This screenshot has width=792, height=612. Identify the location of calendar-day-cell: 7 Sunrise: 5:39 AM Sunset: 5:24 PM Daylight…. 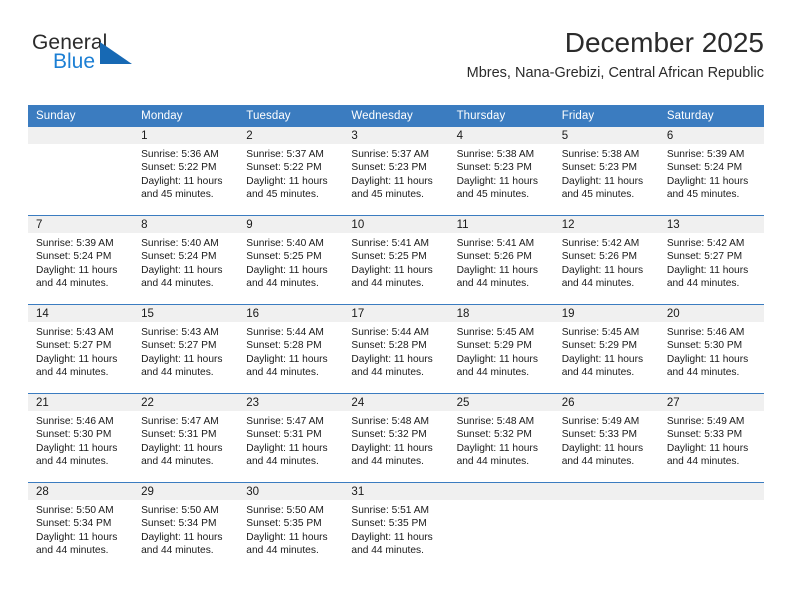
(81, 260).